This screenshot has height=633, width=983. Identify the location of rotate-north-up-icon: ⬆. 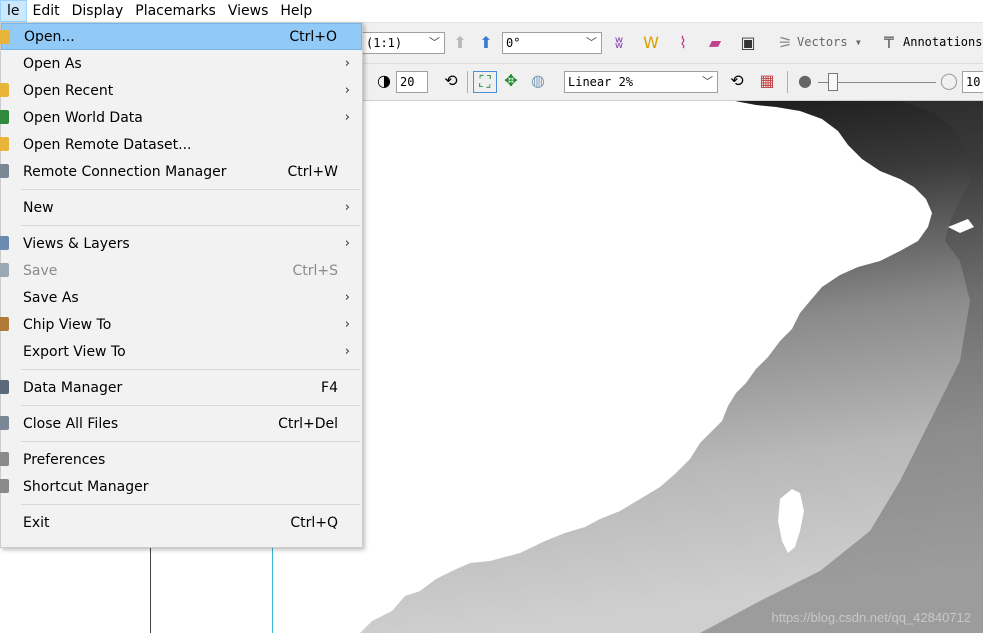
(460, 43).